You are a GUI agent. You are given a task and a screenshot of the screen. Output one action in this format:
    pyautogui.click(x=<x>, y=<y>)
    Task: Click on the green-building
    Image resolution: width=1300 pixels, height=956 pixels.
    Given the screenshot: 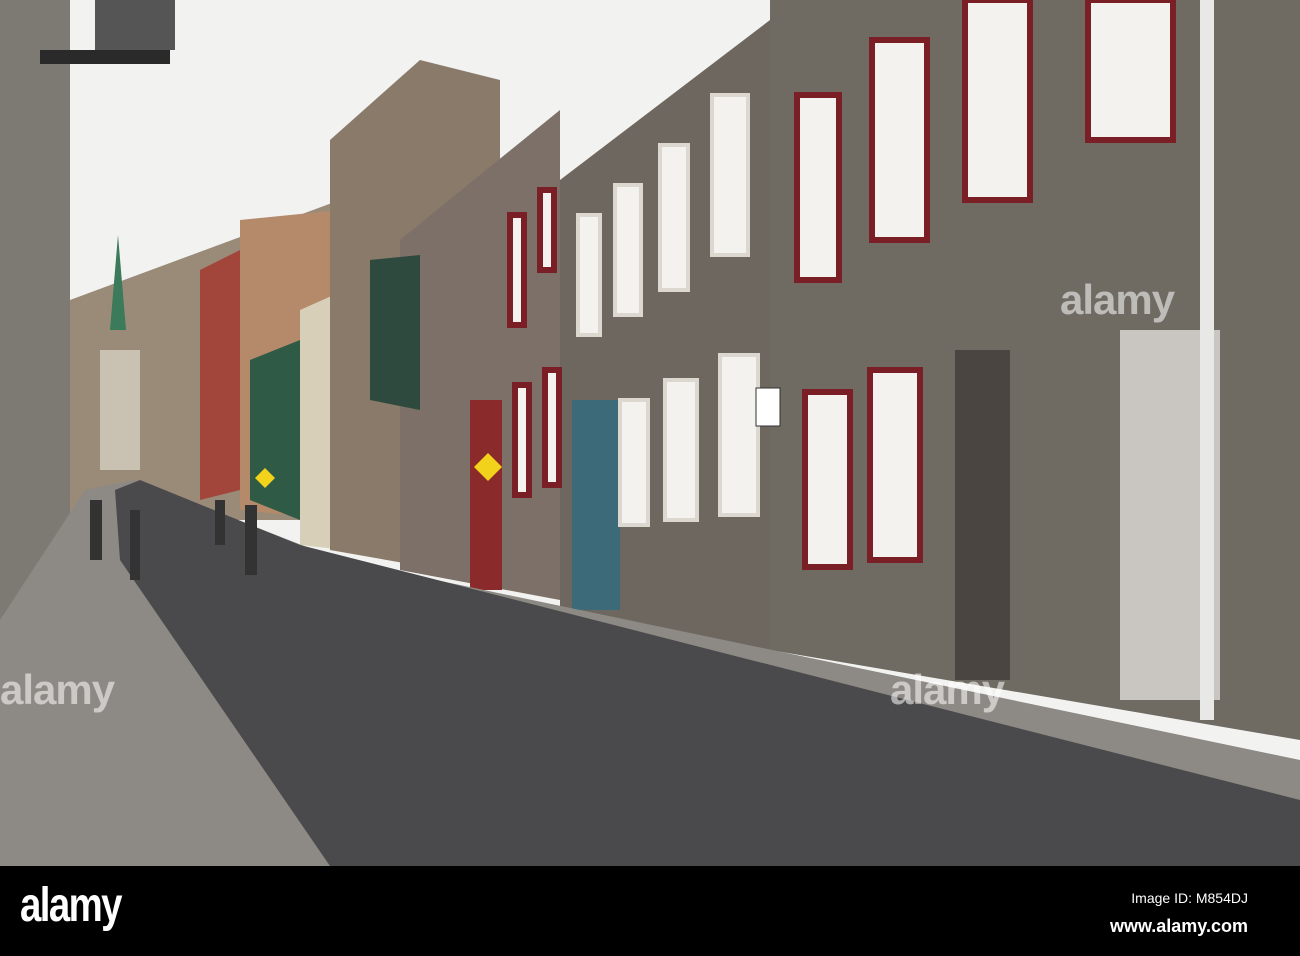 What is the action you would take?
    pyautogui.click(x=275, y=430)
    